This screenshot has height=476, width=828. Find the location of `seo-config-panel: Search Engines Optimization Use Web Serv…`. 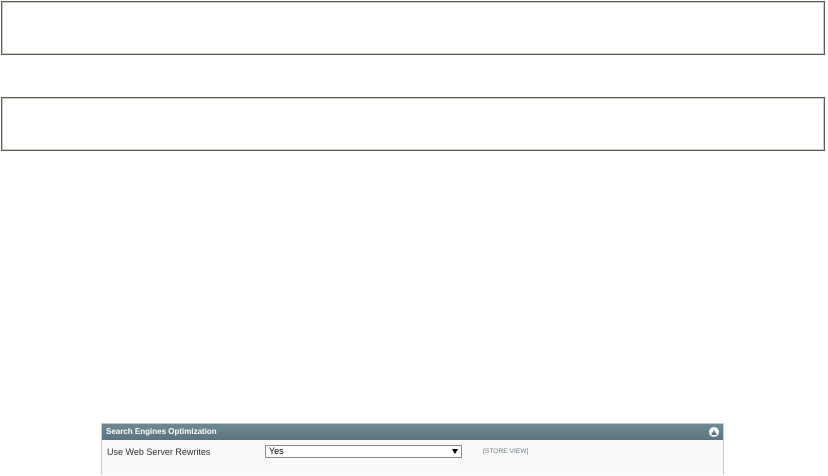

seo-config-panel: Search Engines Optimization Use Web Serv… is located at coordinates (412, 449).